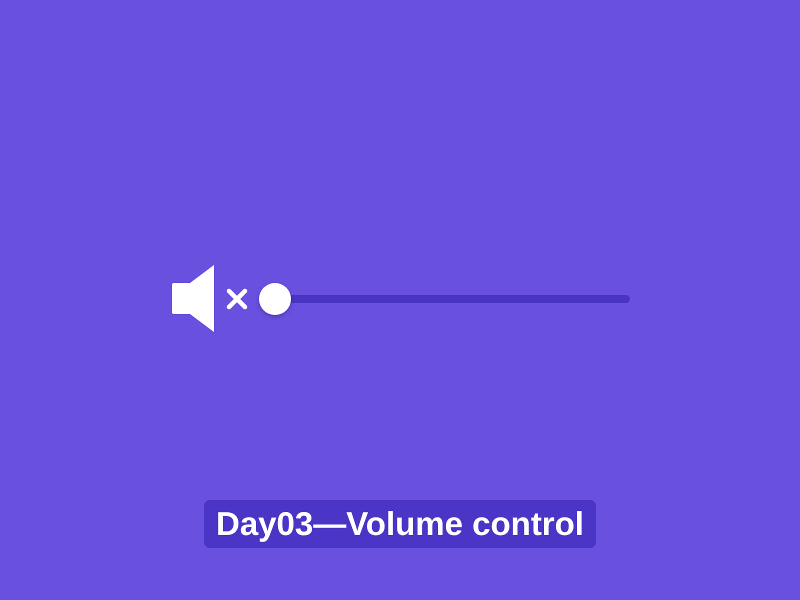 The height and width of the screenshot is (600, 800). I want to click on speaker-icon, so click(193, 298).